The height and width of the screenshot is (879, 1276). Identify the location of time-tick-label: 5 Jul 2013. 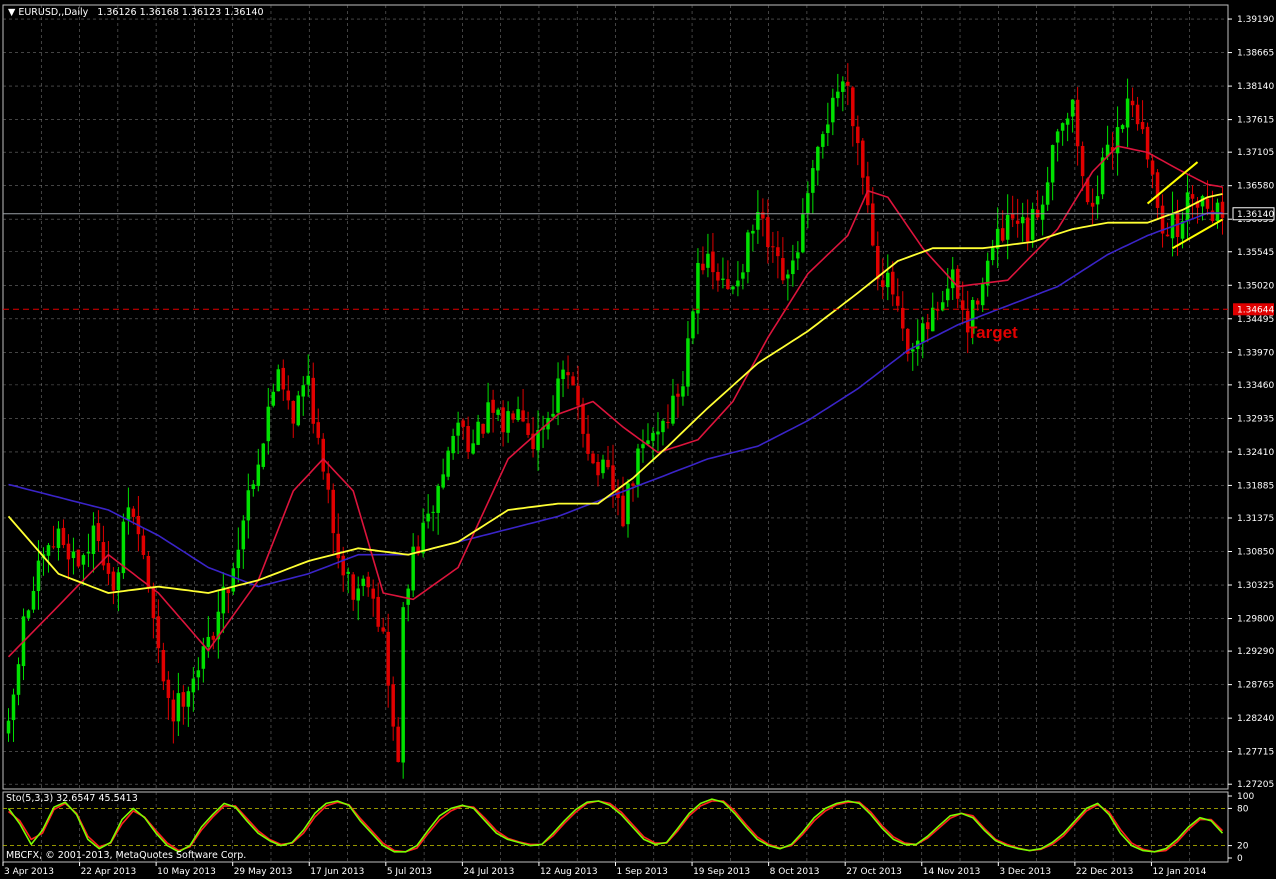
(409, 872).